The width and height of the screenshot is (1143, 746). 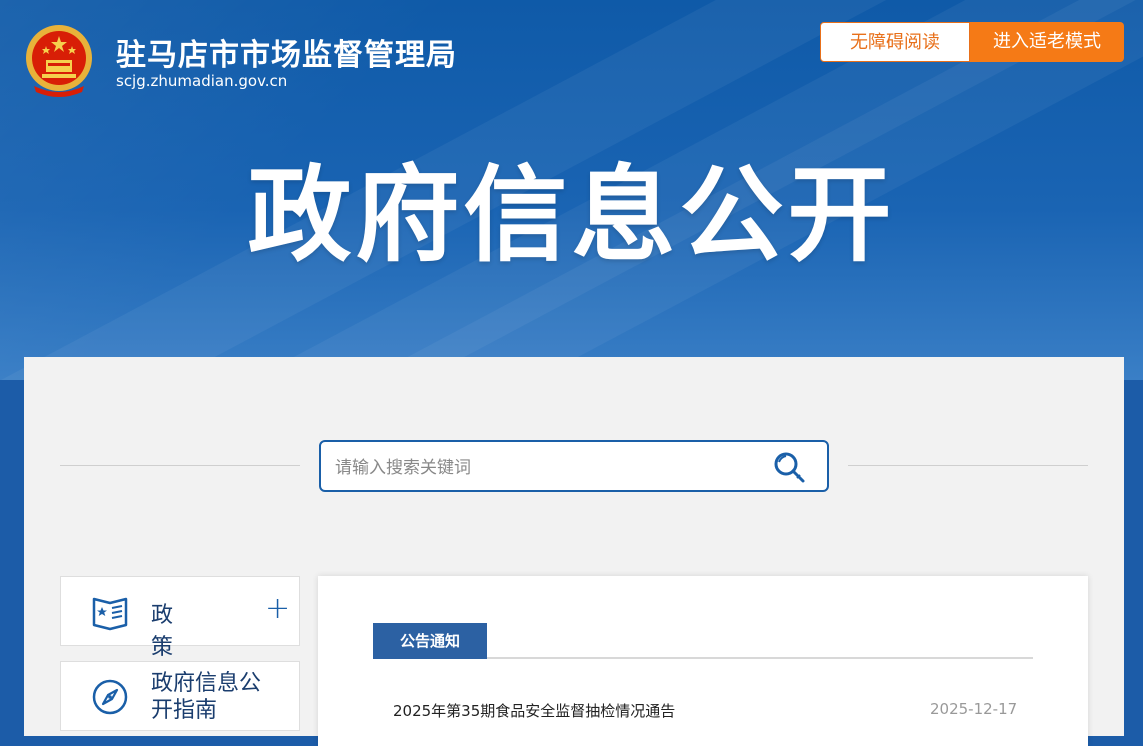 I want to click on tab-announcements: 公告通知, so click(x=430, y=641).